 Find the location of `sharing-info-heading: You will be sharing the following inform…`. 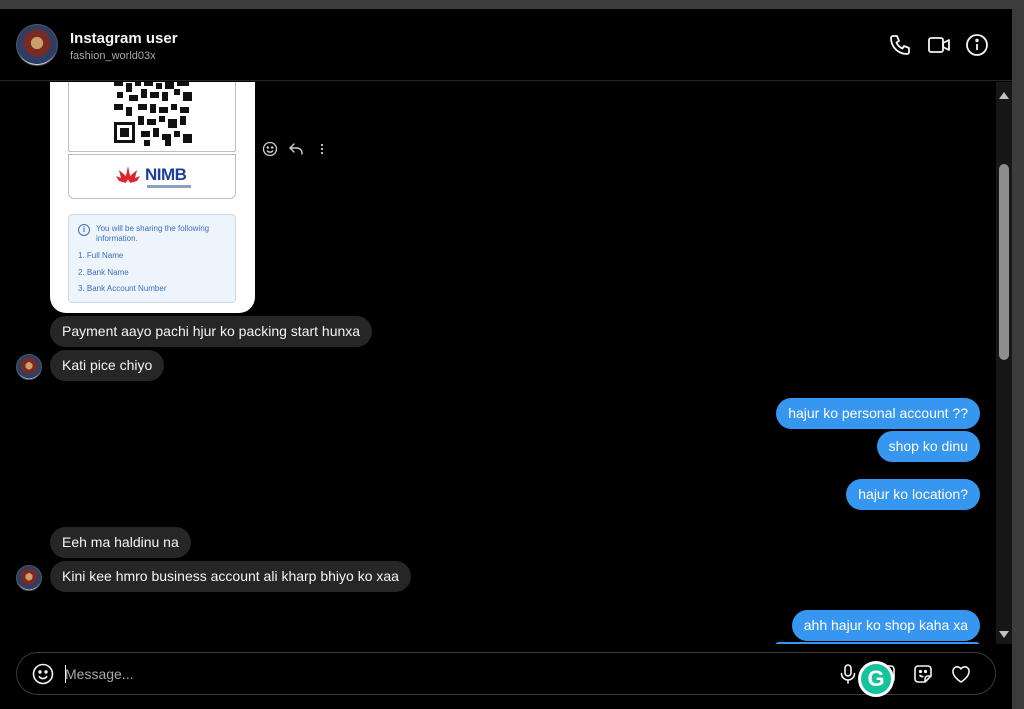

sharing-info-heading: You will be sharing the following inform… is located at coordinates (153, 233).